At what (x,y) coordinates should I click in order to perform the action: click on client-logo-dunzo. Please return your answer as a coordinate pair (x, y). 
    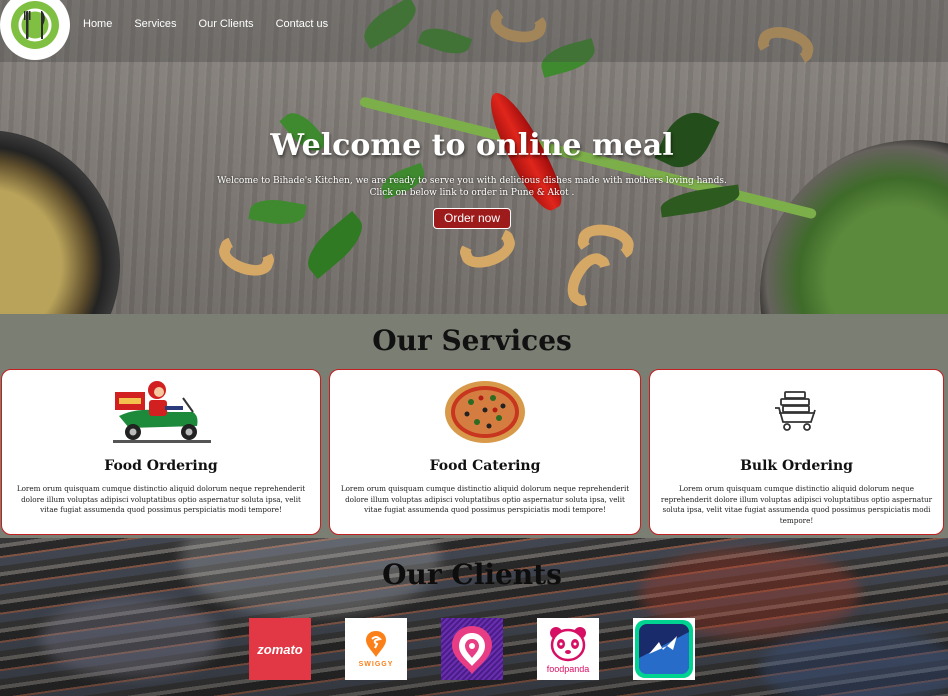
    Looking at the image, I should click on (664, 649).